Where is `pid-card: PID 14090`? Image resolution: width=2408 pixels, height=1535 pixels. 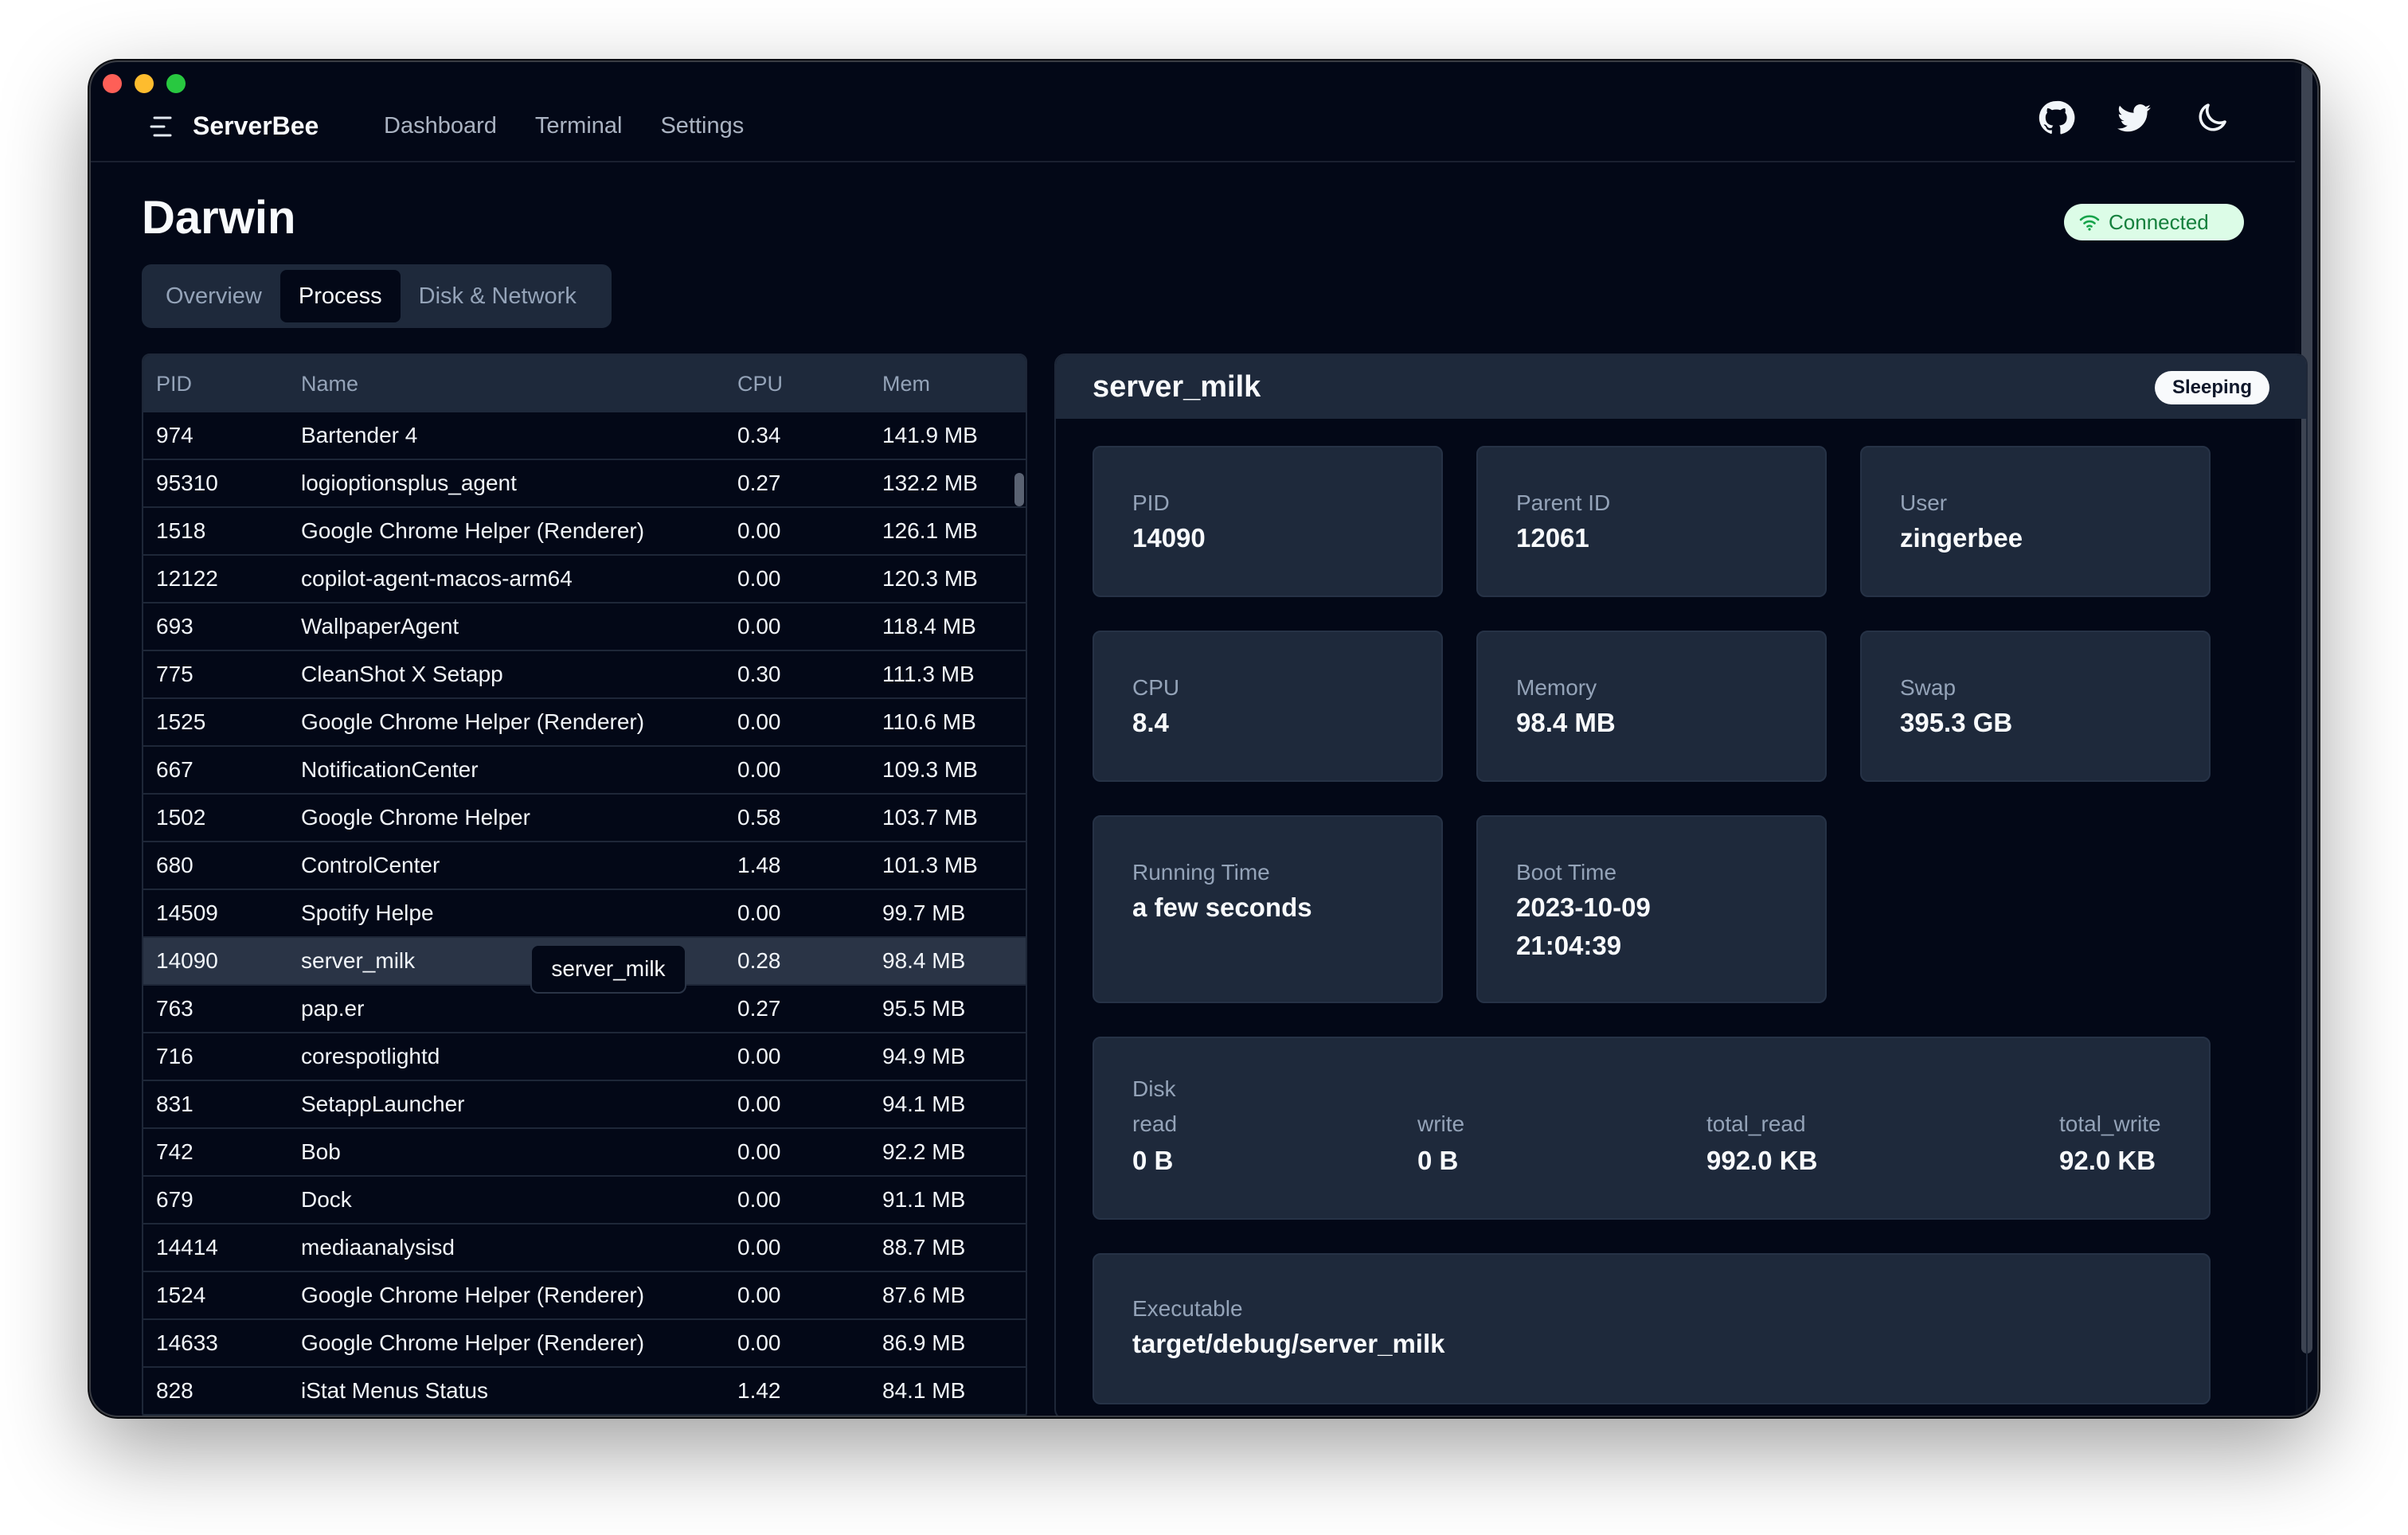
pid-card: PID 14090 is located at coordinates (1268, 521).